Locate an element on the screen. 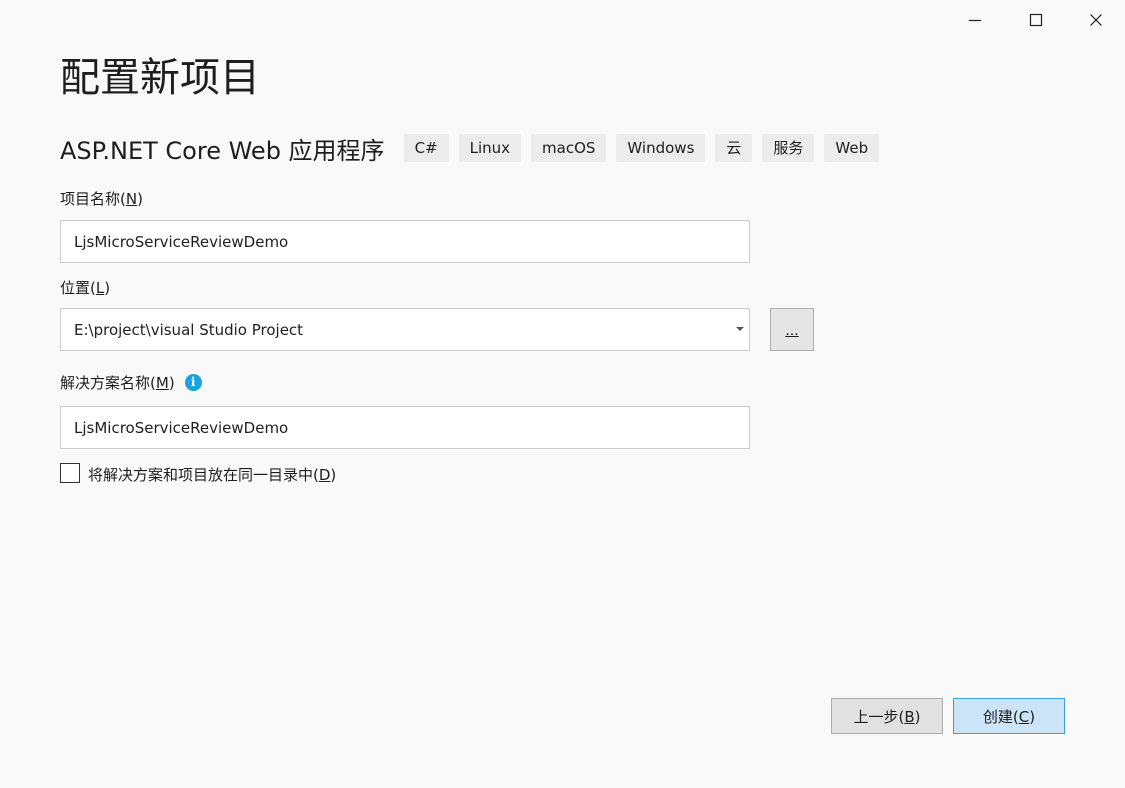 This screenshot has height=788, width=1125. info-icon: i is located at coordinates (193, 382).